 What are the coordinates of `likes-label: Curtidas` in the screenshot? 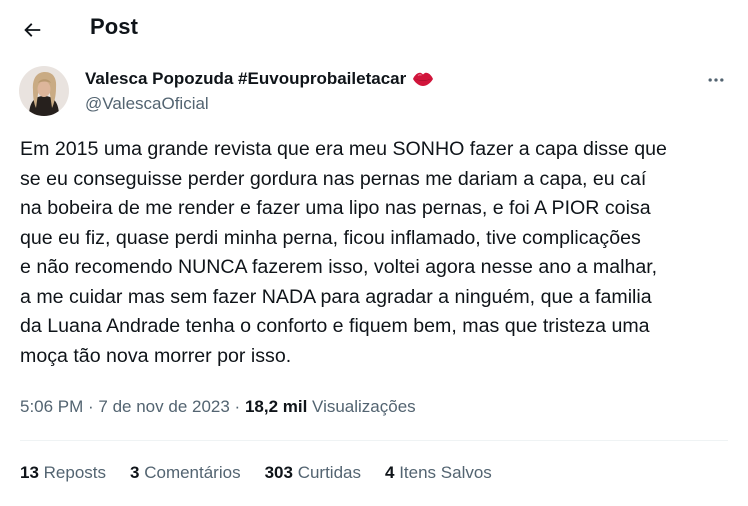 It's located at (326, 472).